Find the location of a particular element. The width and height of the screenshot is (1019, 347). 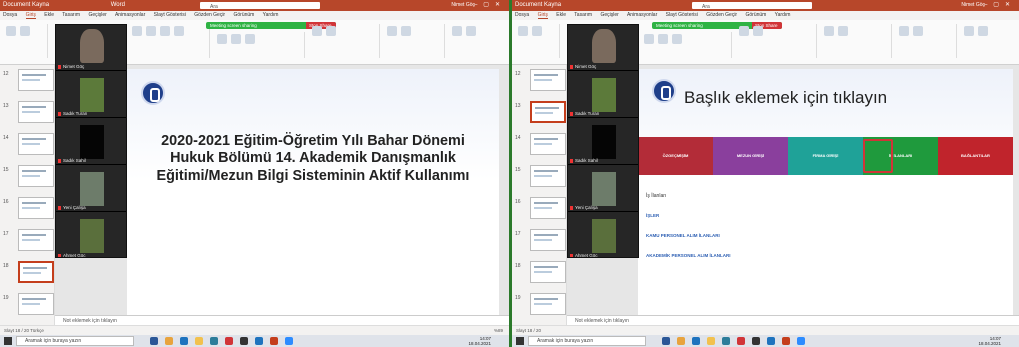

explorer-icon is located at coordinates (711, 341).